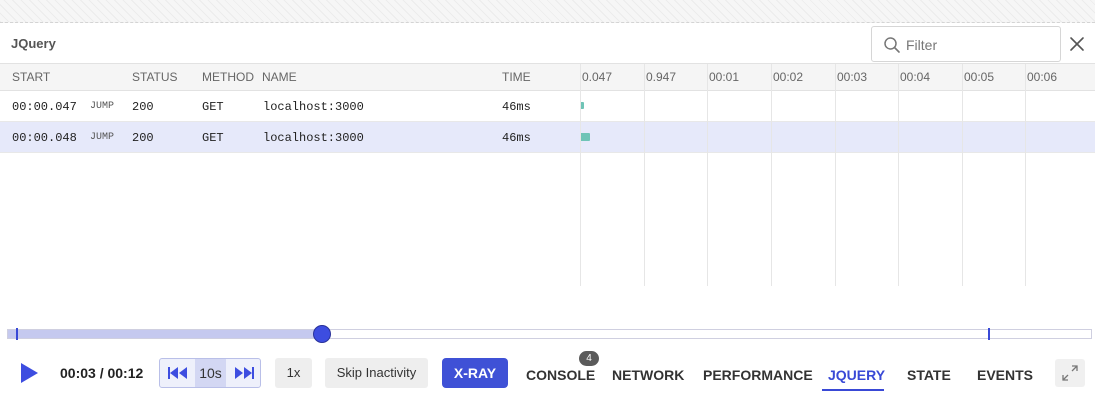 The image size is (1095, 403). What do you see at coordinates (929, 375) in the screenshot?
I see `tab-state: STATE` at bounding box center [929, 375].